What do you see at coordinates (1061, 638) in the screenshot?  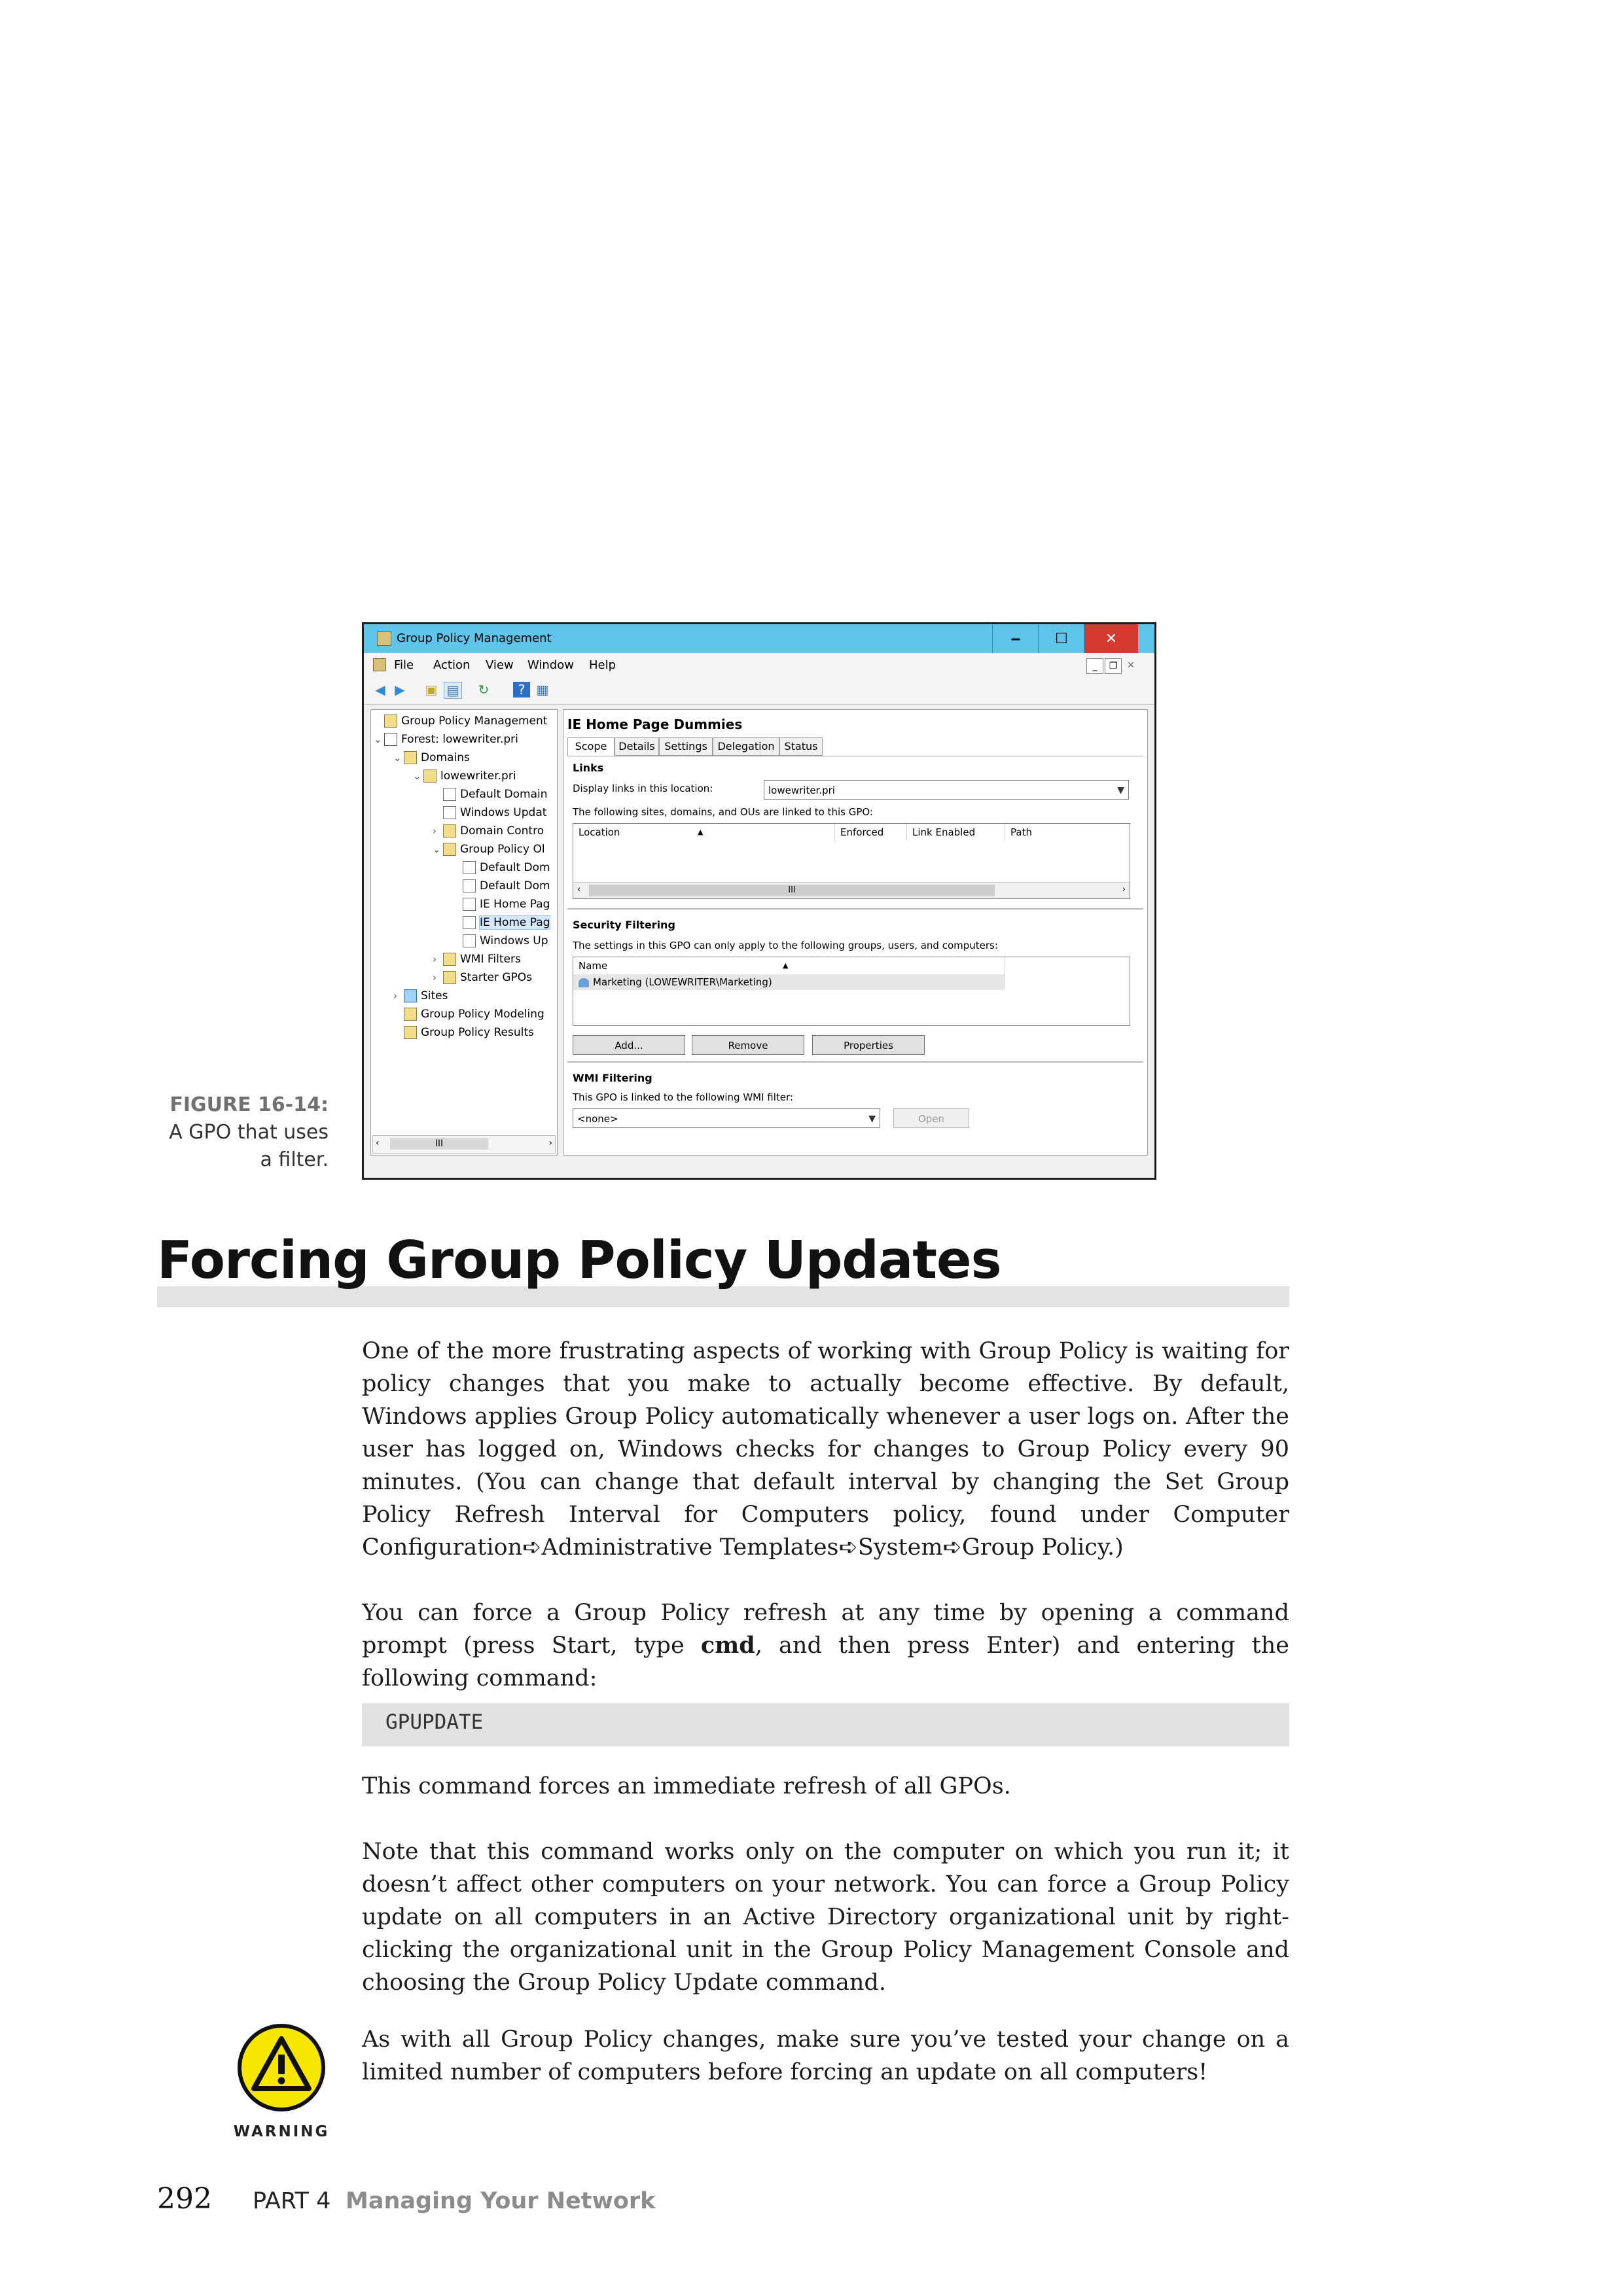 I see `maximize-button: ☐` at bounding box center [1061, 638].